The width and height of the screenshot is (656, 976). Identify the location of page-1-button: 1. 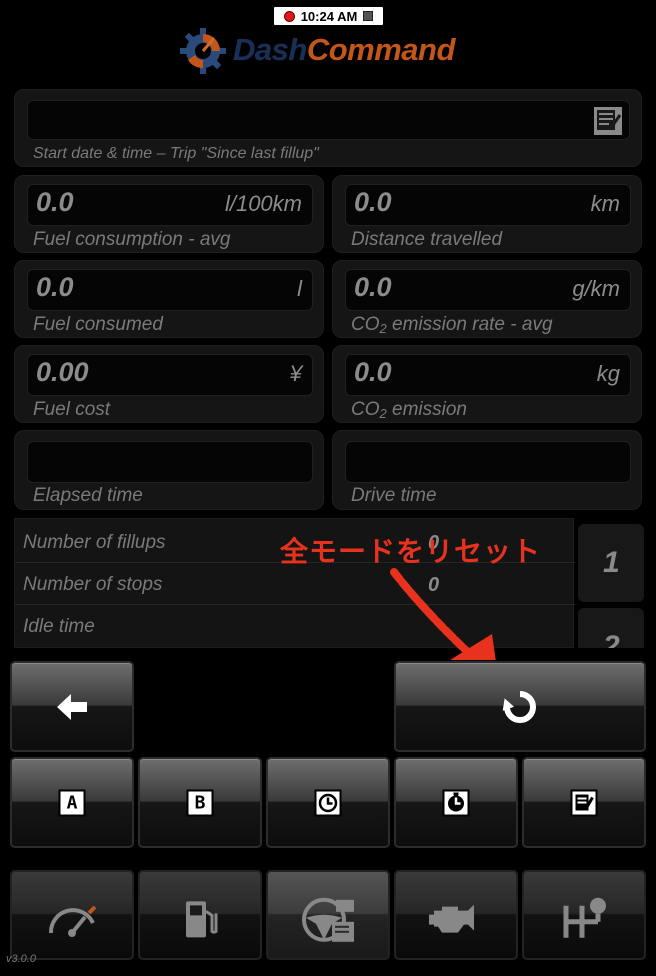
(611, 563).